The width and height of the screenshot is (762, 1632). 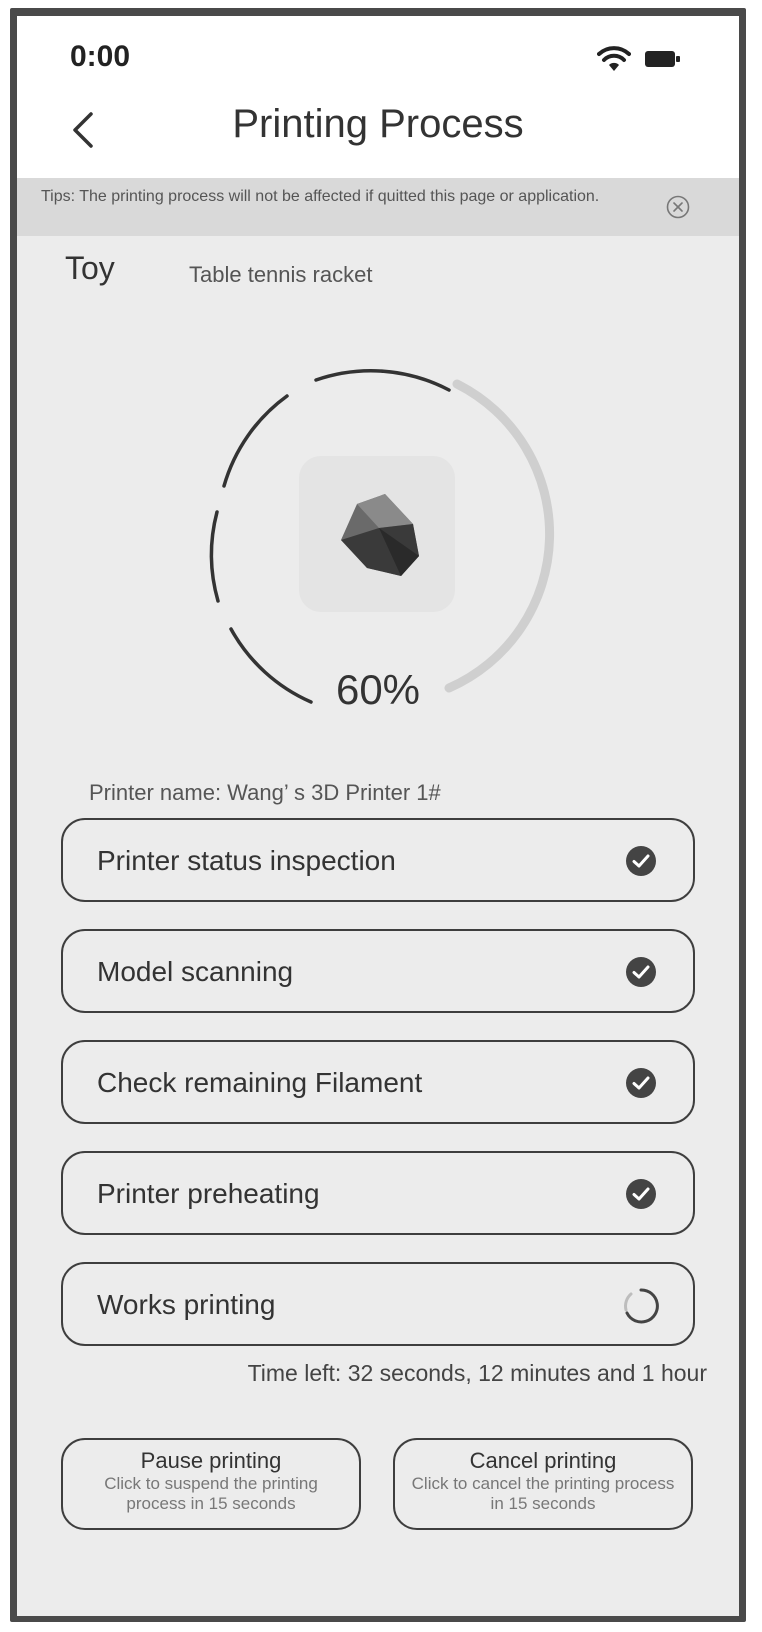 I want to click on model-name: Table tennis racket, so click(x=281, y=274).